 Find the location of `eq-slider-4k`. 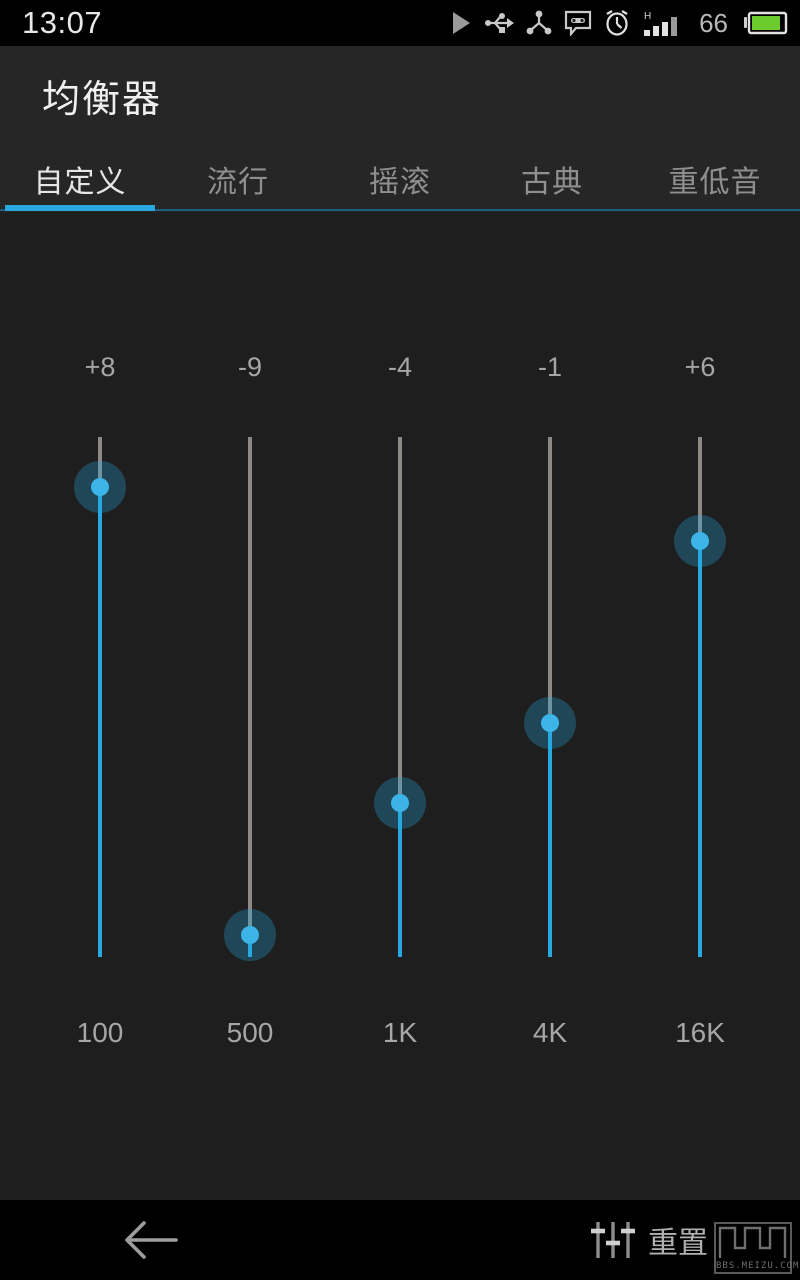

eq-slider-4k is located at coordinates (550, 706).